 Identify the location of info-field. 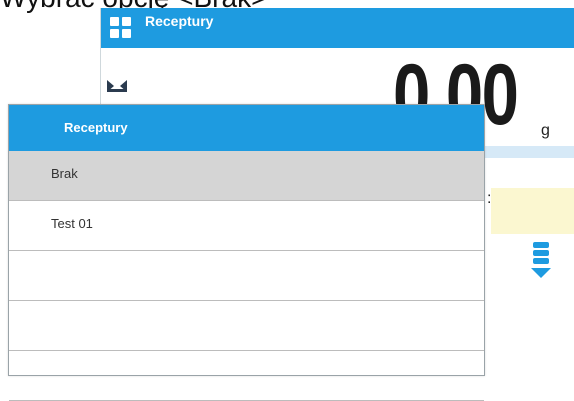
(532, 211).